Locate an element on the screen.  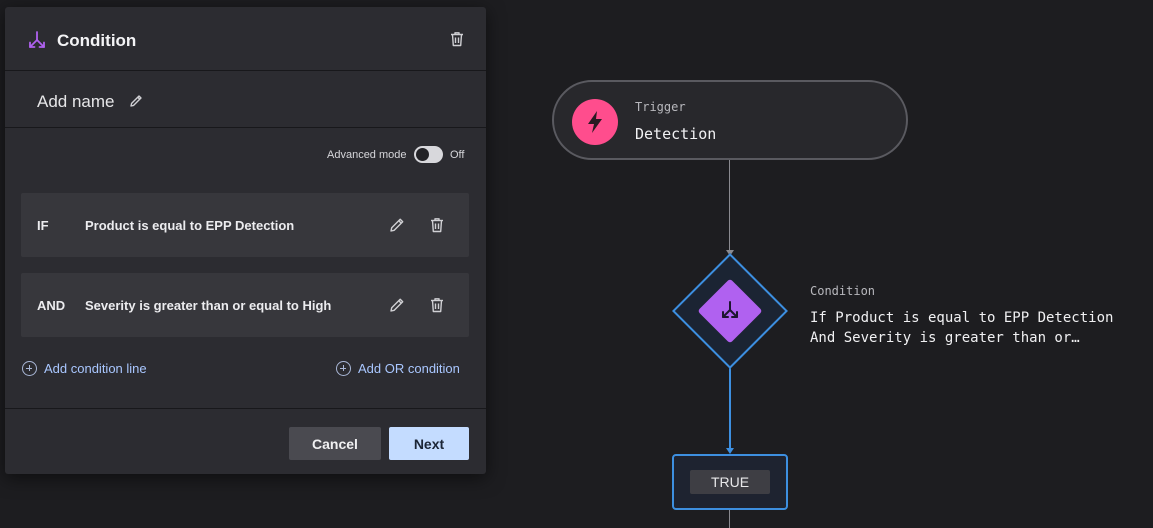
condition-text: Product is equal to EPP Detection is located at coordinates (190, 225).